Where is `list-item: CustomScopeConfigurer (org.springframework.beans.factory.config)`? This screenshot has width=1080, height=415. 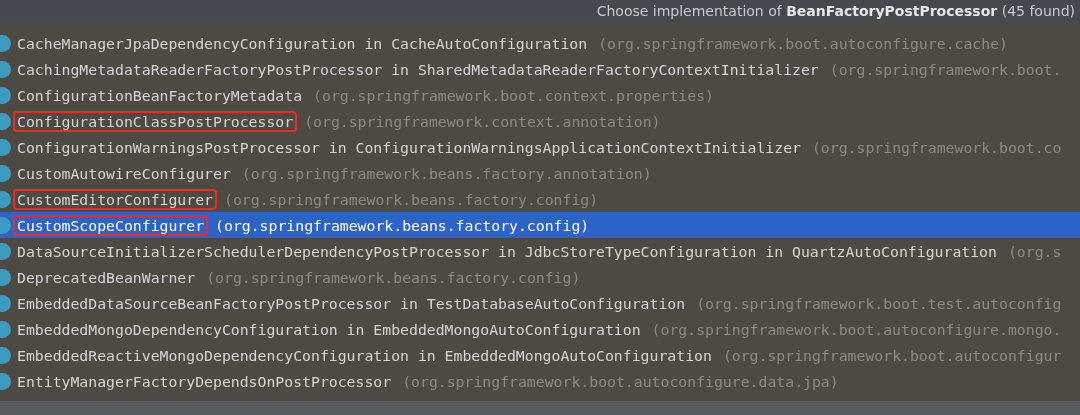
list-item: CustomScopeConfigurer (org.springframework.beans.factory.config) is located at coordinates (540, 225).